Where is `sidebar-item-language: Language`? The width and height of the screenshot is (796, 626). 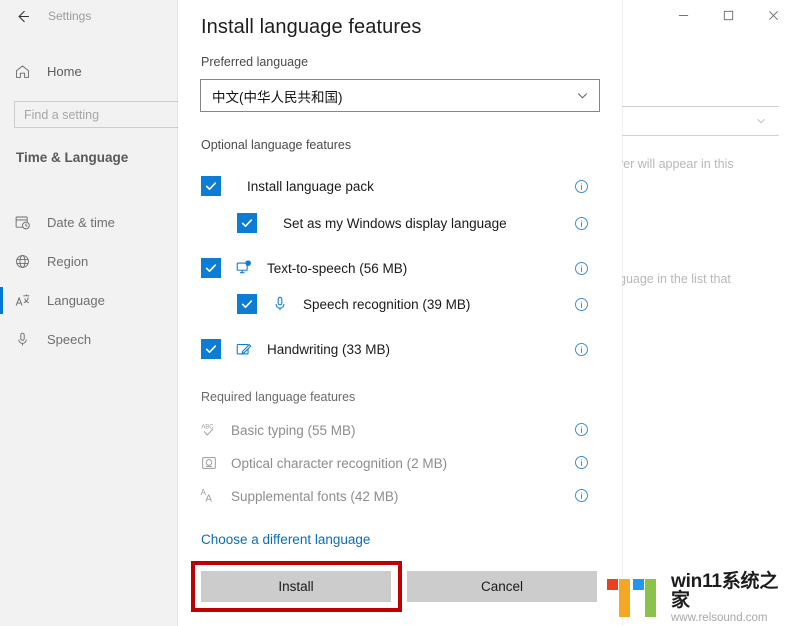 sidebar-item-language: Language is located at coordinates (89, 300).